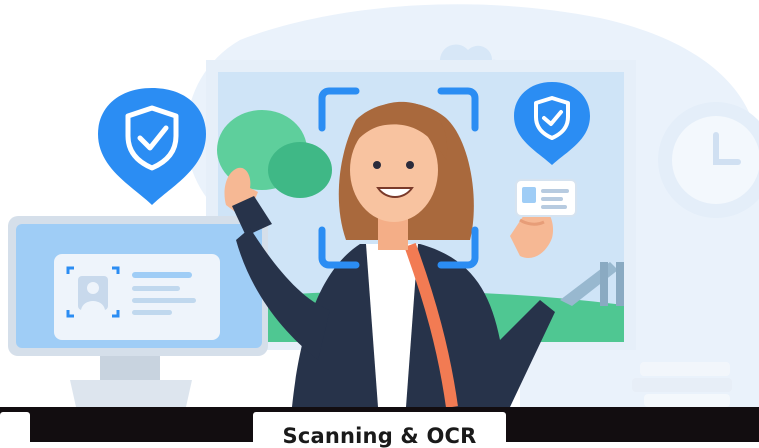 The height and width of the screenshot is (448, 759). I want to click on tab-scanning-ocr: Scanning & OCR, so click(379, 430).